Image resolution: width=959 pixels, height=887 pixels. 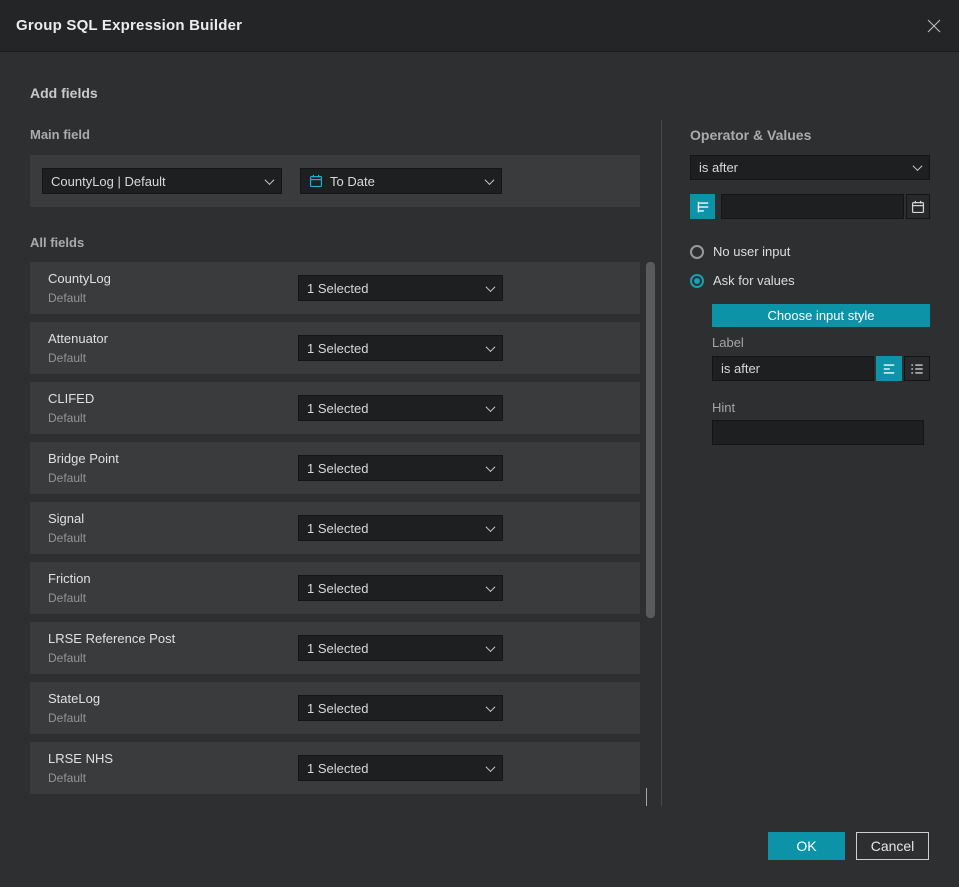 I want to click on field-row: CLIFED Default 1 Selected, so click(x=335, y=408).